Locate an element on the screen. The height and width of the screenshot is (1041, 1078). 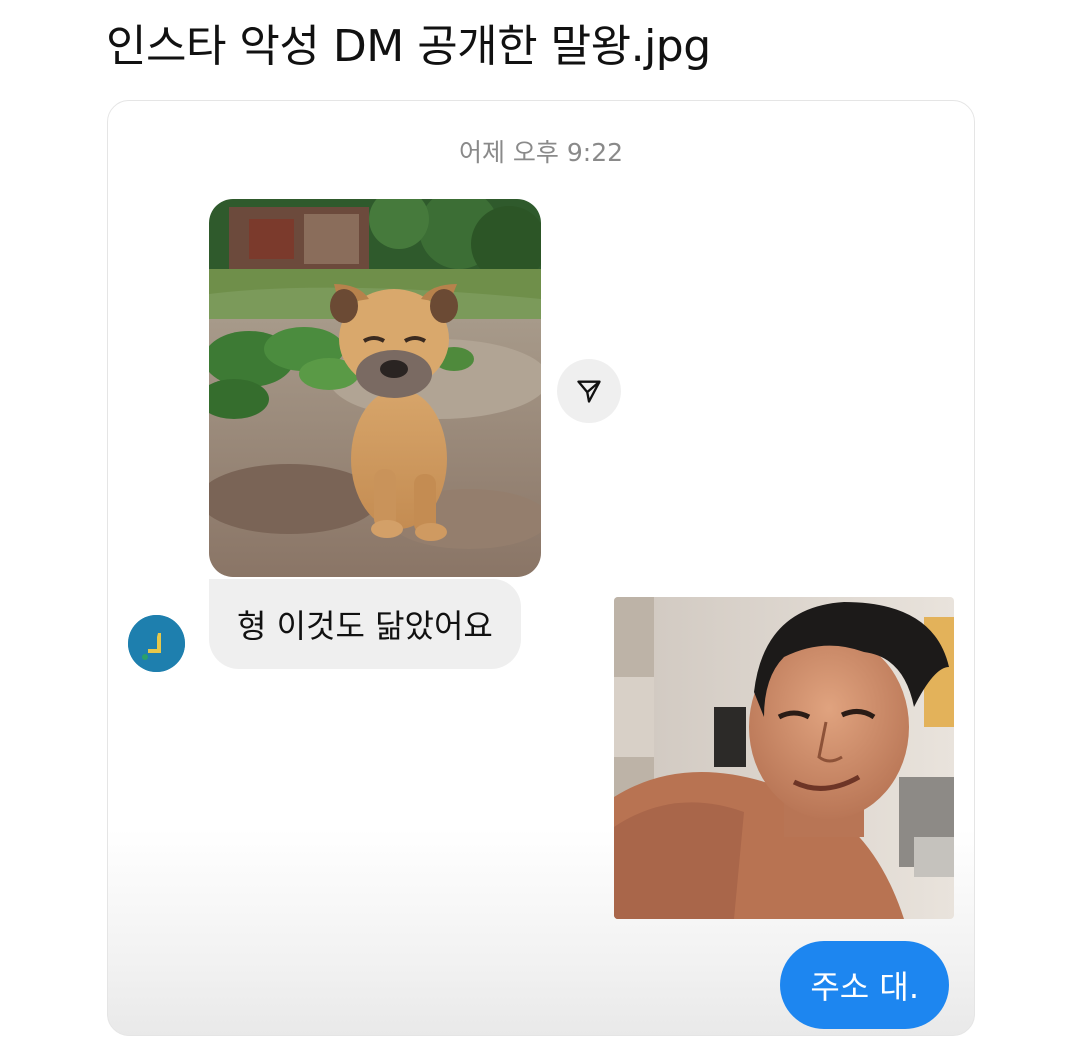
sender-avatar is located at coordinates (156, 643).